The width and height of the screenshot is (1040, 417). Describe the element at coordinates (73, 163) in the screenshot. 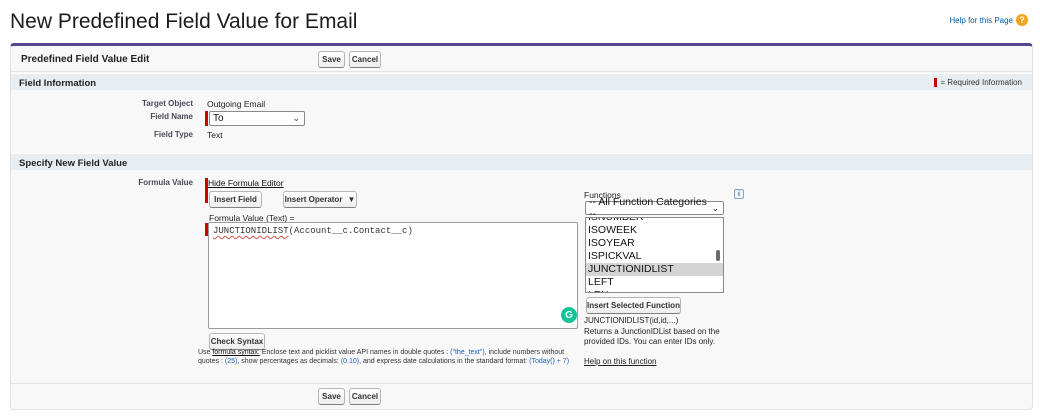

I see `specify-new-value-title: Specify New Field Value` at that location.